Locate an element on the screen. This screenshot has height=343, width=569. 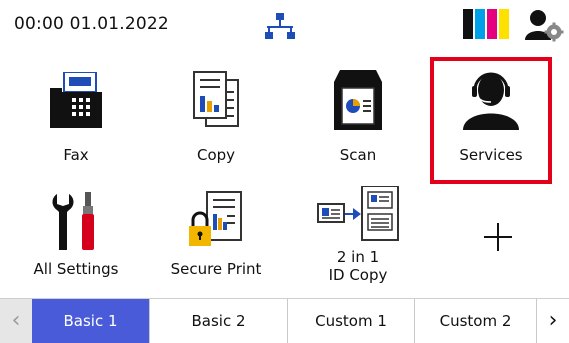
highlight-frame is located at coordinates (491, 120).